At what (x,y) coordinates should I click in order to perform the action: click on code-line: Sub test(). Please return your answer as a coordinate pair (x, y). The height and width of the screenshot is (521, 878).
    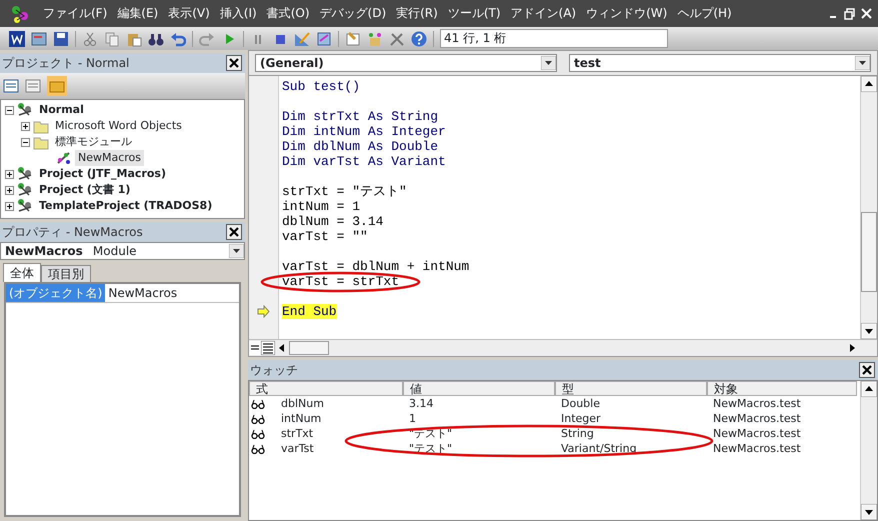
    Looking at the image, I should click on (321, 86).